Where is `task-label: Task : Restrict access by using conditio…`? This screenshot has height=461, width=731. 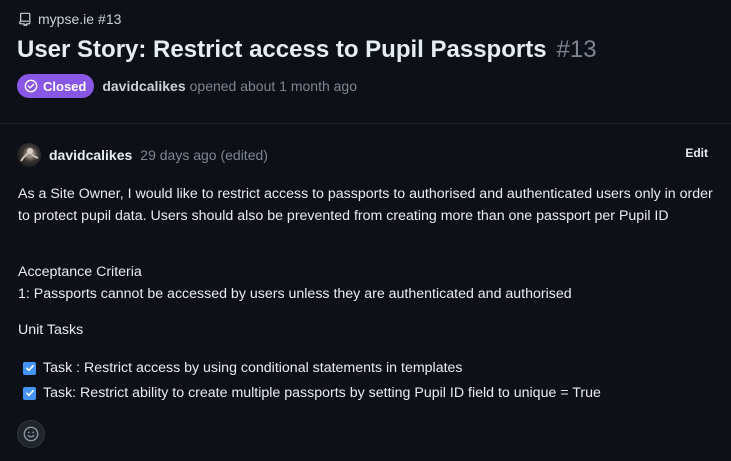
task-label: Task : Restrict access by using conditio… is located at coordinates (253, 368).